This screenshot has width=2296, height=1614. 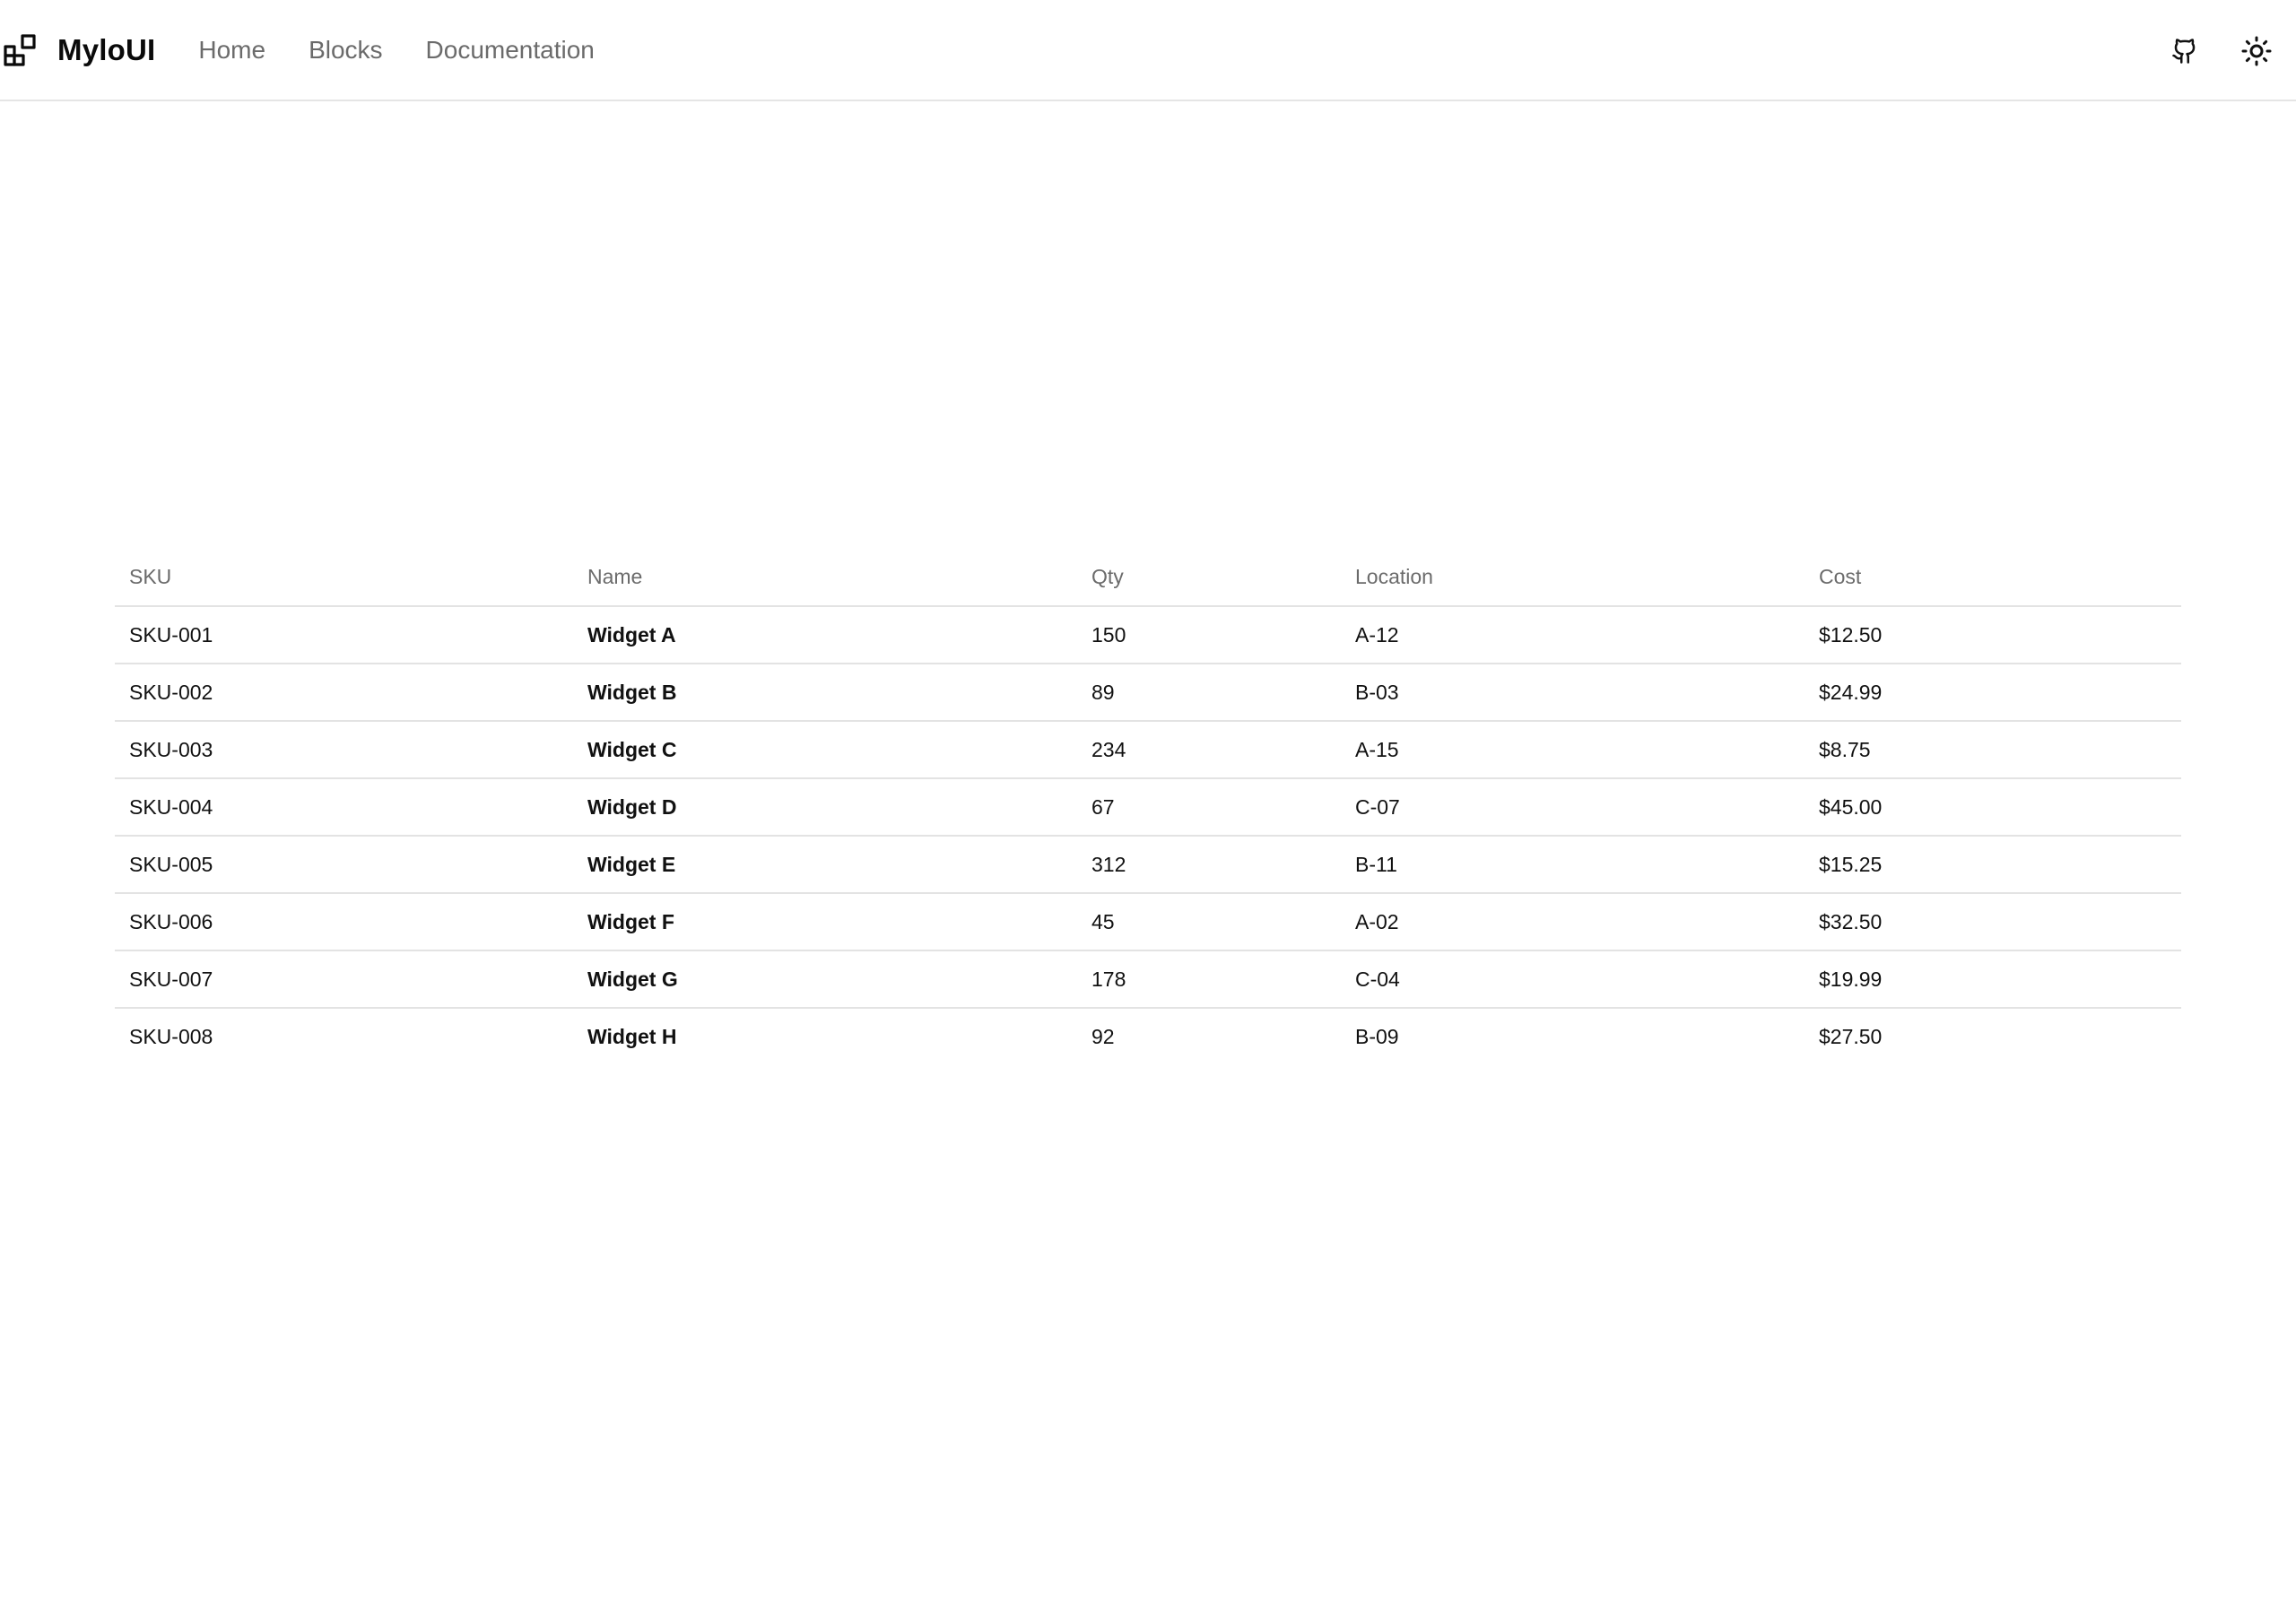 I want to click on qty-cell: 312, so click(x=1209, y=865).